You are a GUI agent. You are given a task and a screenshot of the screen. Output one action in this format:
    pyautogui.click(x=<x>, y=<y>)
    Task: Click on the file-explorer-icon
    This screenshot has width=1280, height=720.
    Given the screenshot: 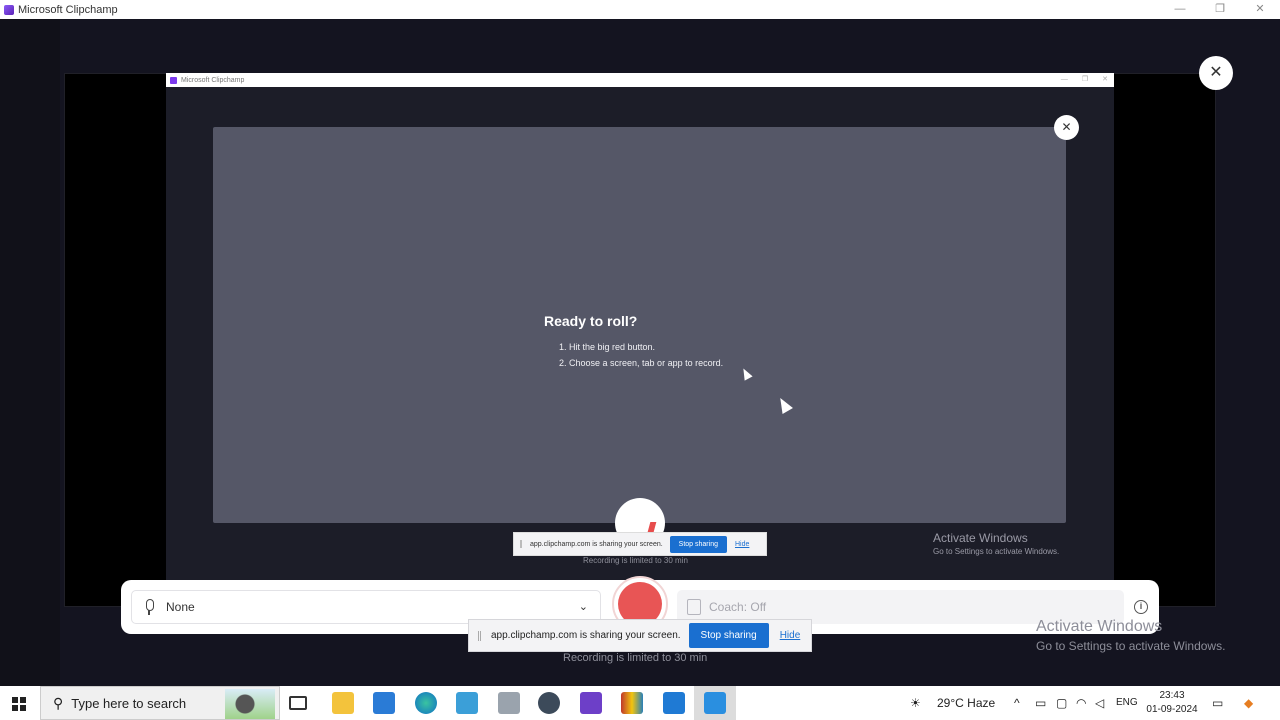 What is the action you would take?
    pyautogui.click(x=343, y=703)
    